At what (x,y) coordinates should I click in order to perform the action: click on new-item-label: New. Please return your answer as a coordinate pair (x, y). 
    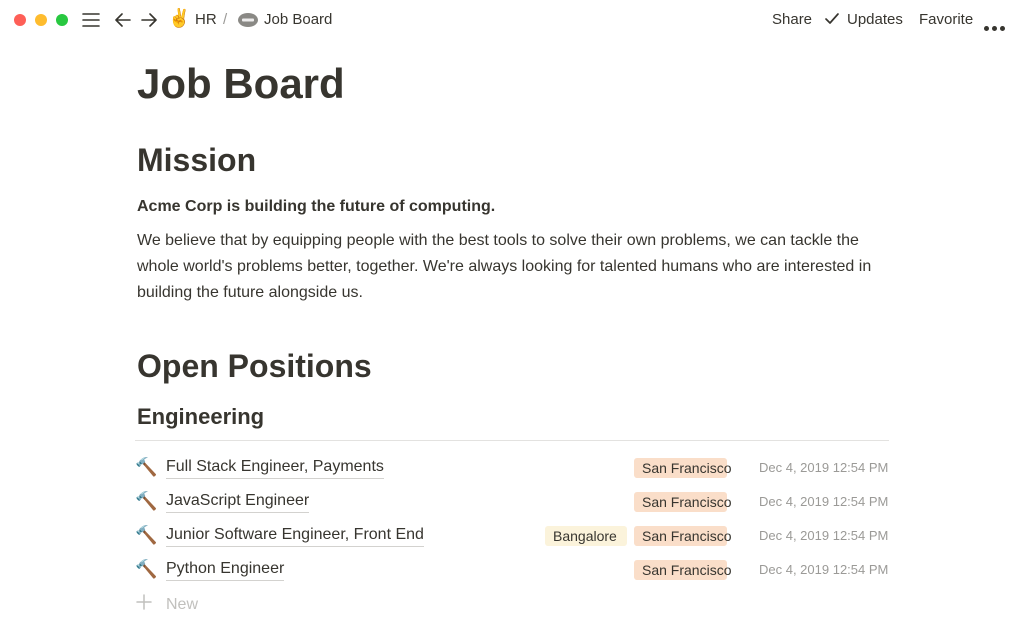
    Looking at the image, I should click on (182, 604).